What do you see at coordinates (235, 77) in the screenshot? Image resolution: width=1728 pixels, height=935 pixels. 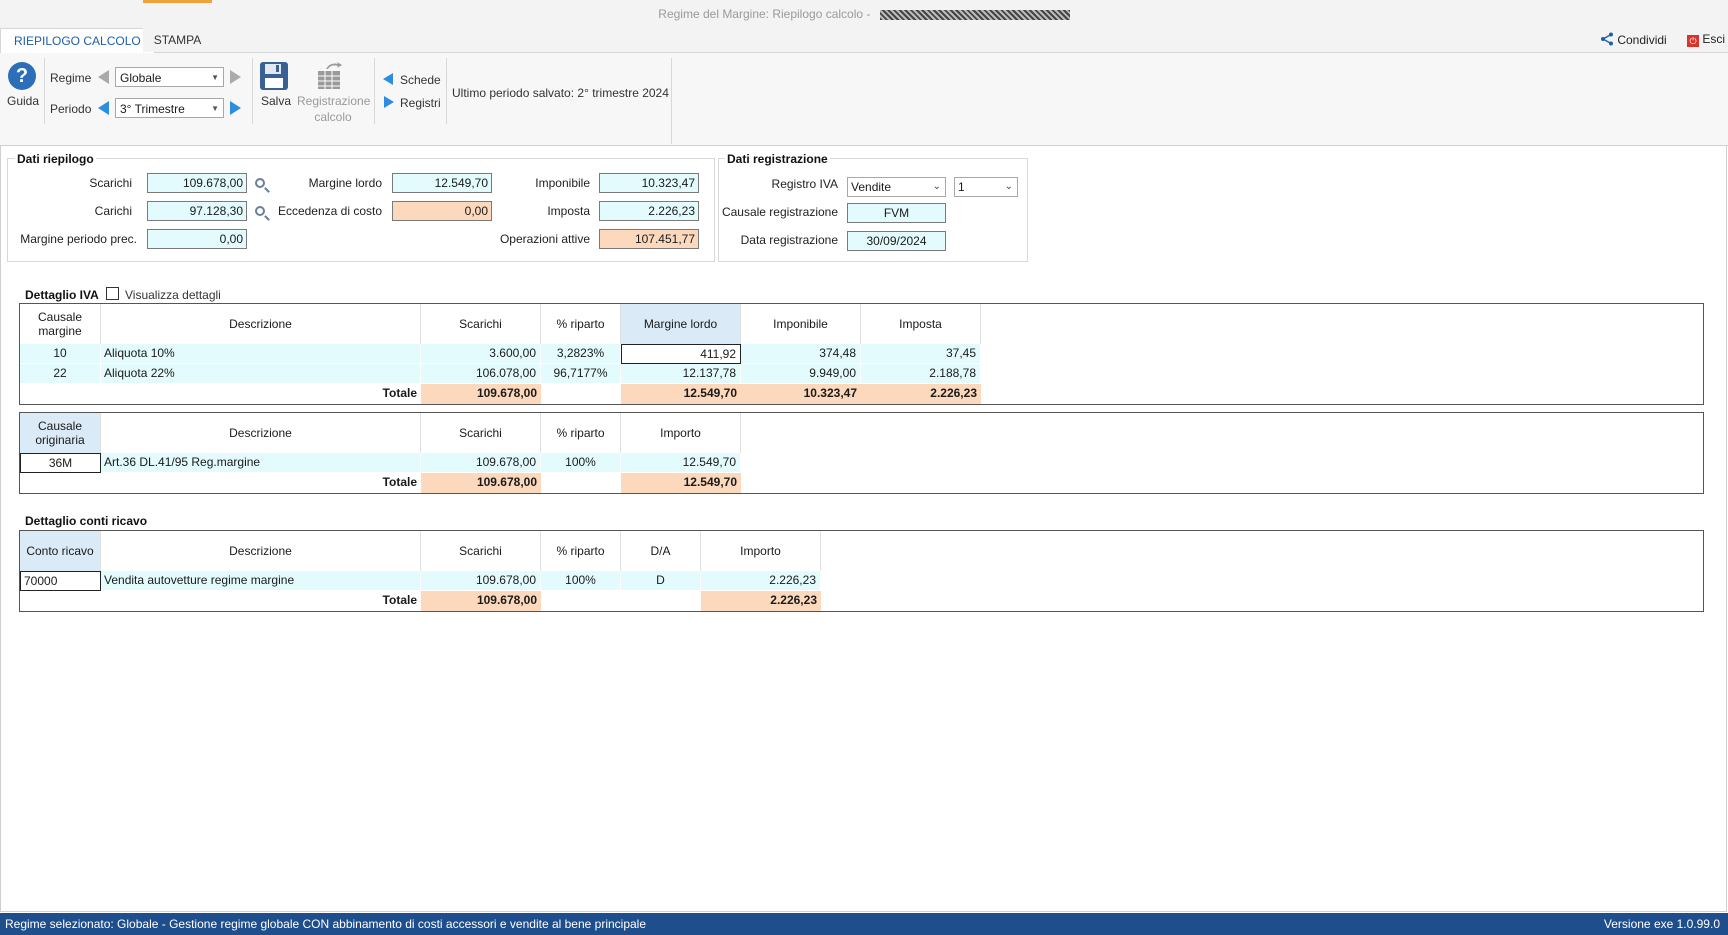 I see `regime-next-icon` at bounding box center [235, 77].